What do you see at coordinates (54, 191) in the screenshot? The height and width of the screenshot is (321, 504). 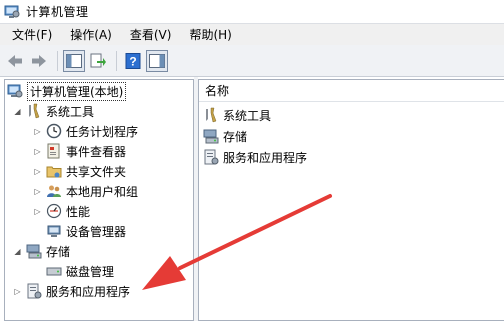 I see `users-icon` at bounding box center [54, 191].